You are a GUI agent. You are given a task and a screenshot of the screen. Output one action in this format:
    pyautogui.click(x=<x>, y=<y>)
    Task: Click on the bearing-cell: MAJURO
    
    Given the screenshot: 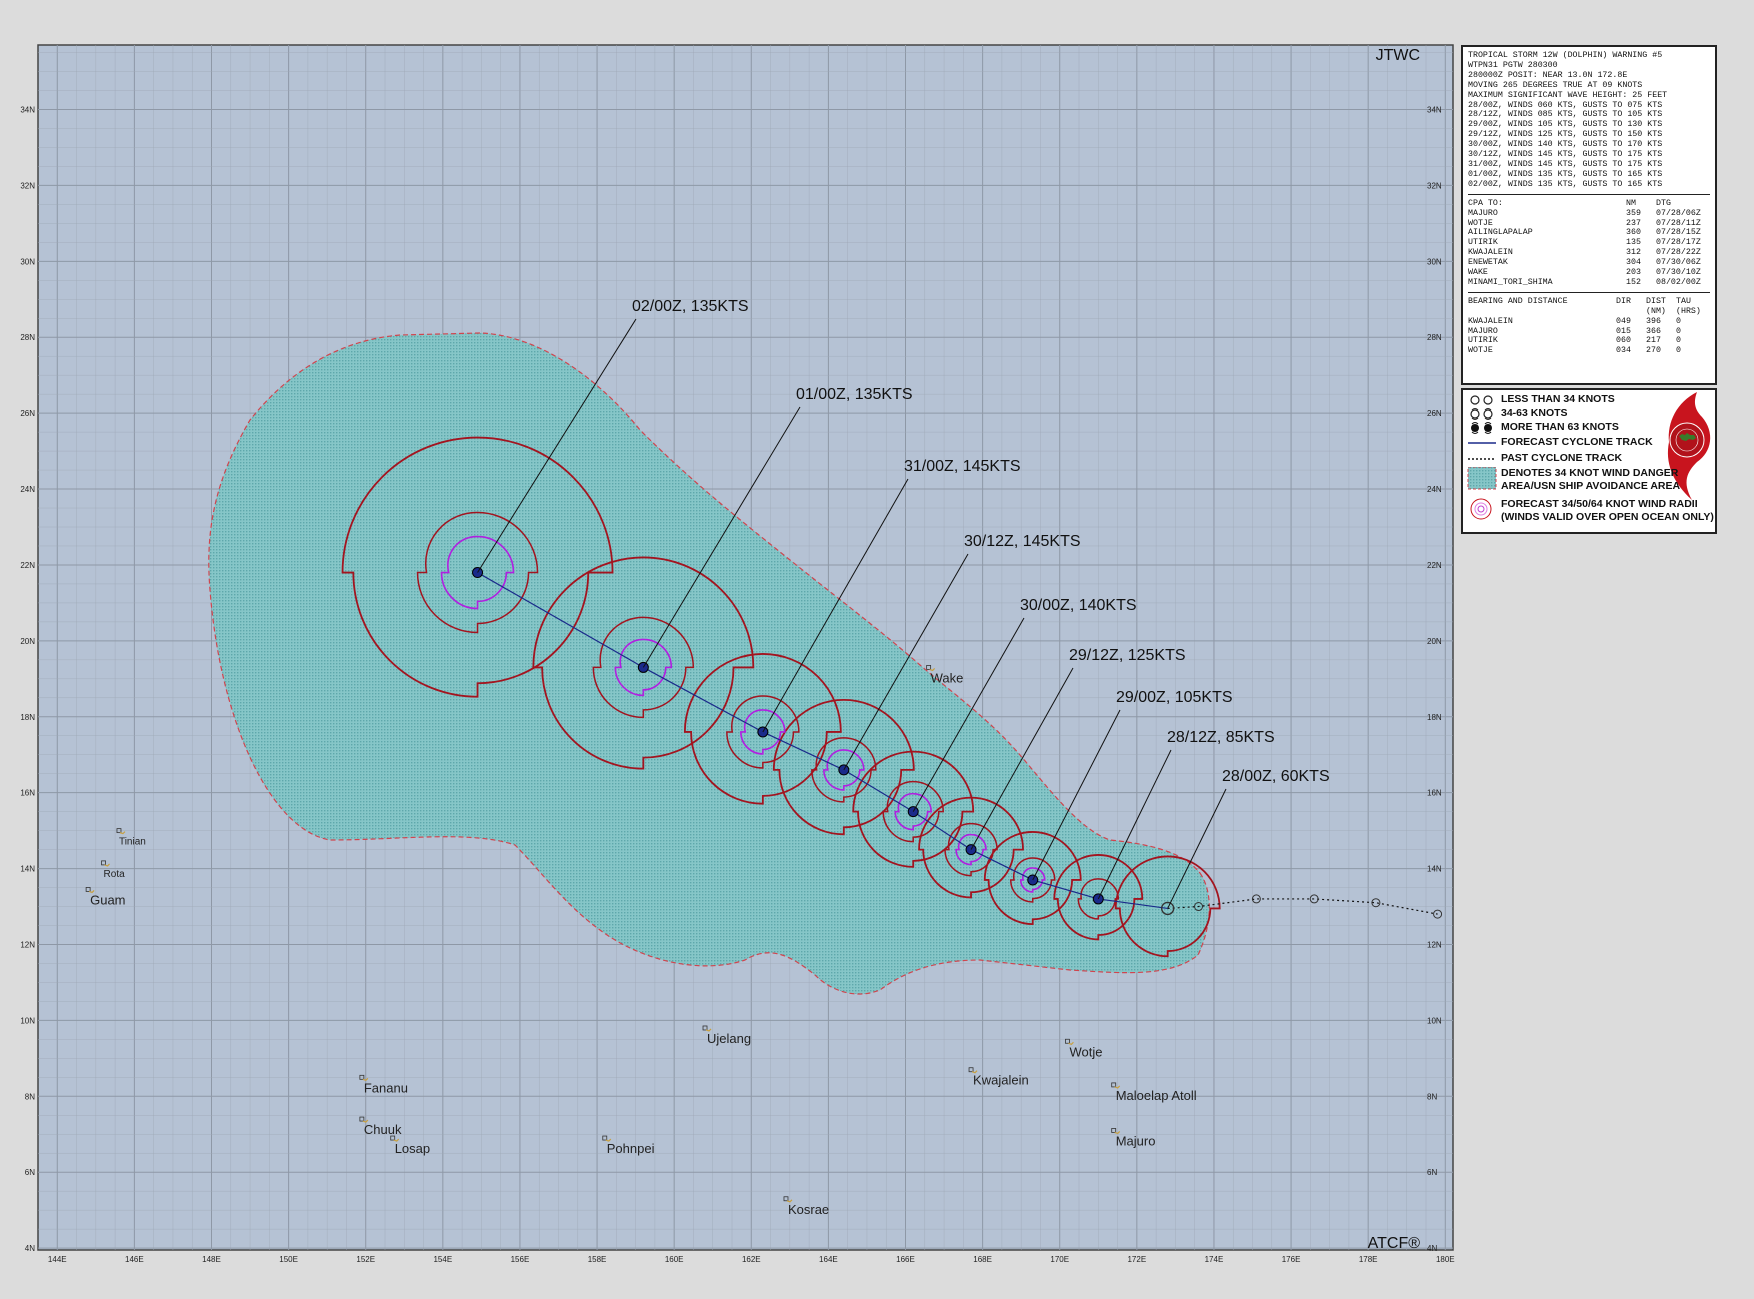 What is the action you would take?
    pyautogui.click(x=1483, y=331)
    